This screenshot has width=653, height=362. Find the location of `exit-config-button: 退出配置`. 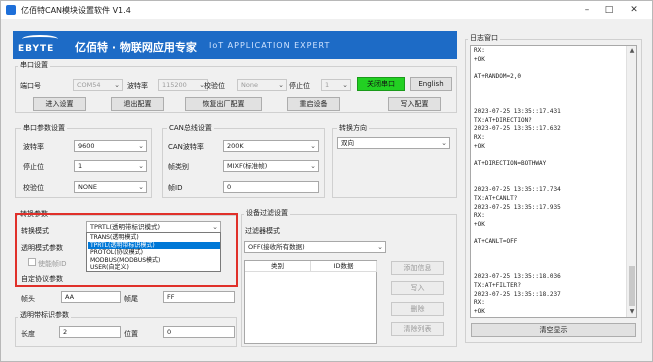

exit-config-button: 退出配置 is located at coordinates (137, 104).